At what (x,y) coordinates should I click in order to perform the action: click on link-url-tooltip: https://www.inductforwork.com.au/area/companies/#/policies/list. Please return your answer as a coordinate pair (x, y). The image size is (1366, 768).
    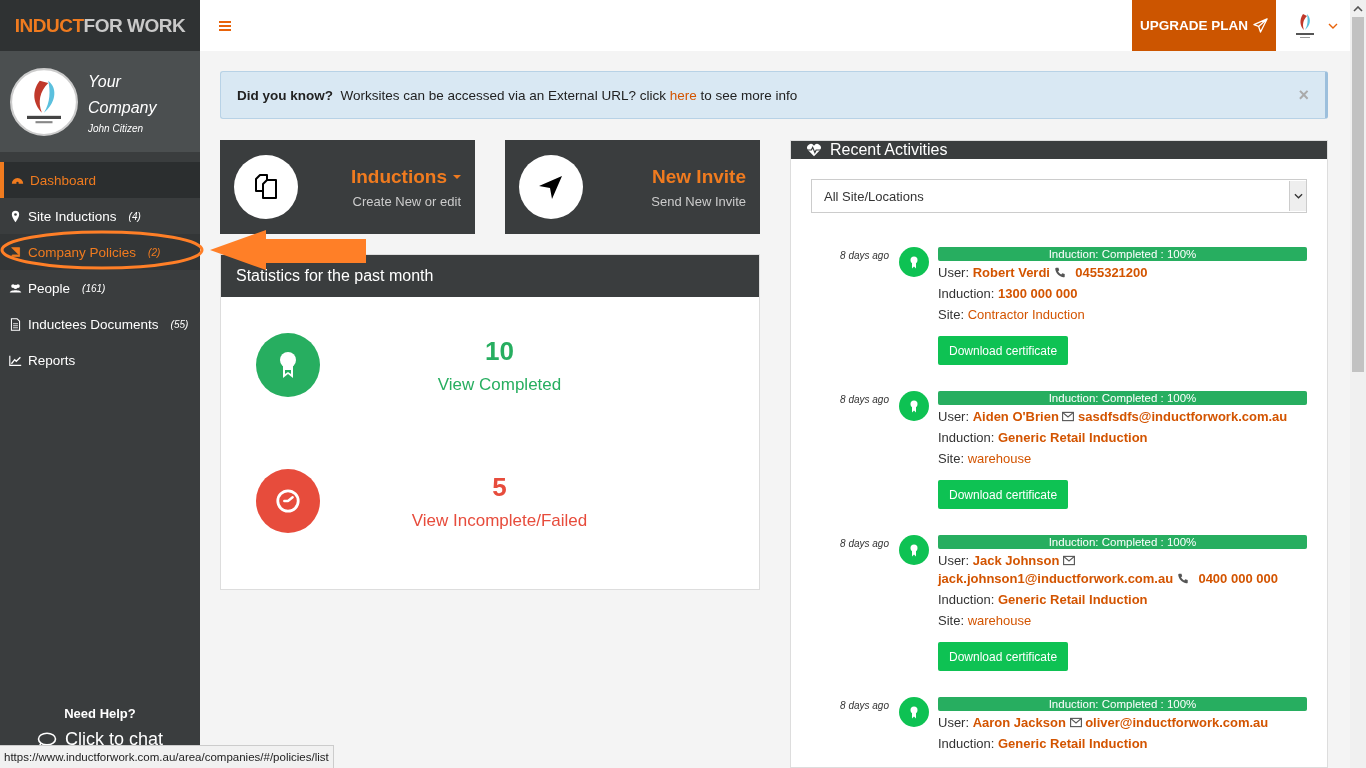
    Looking at the image, I should click on (167, 756).